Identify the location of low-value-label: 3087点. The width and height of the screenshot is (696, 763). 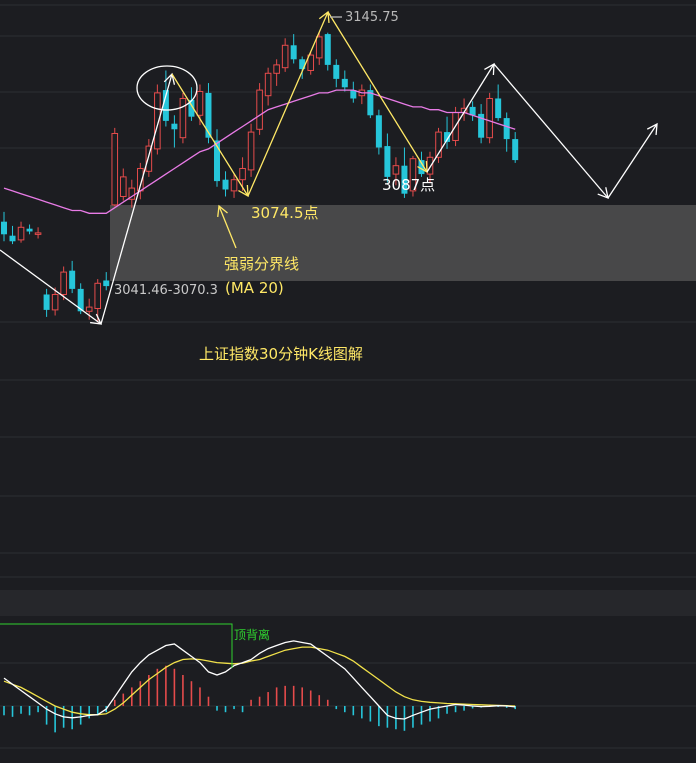
(408, 185).